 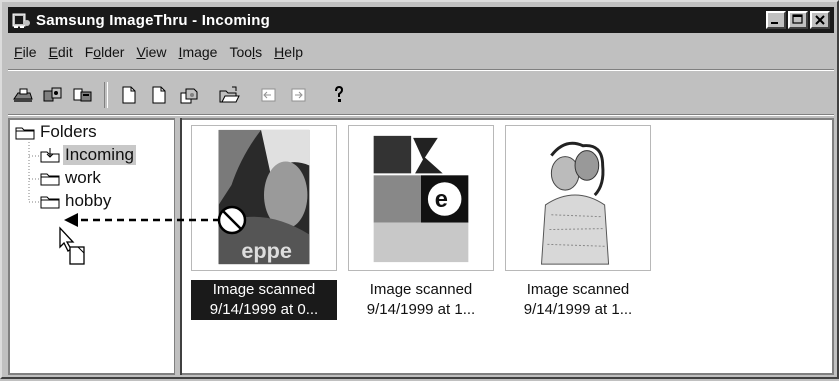 What do you see at coordinates (83, 177) in the screenshot?
I see `tree-item-label: work` at bounding box center [83, 177].